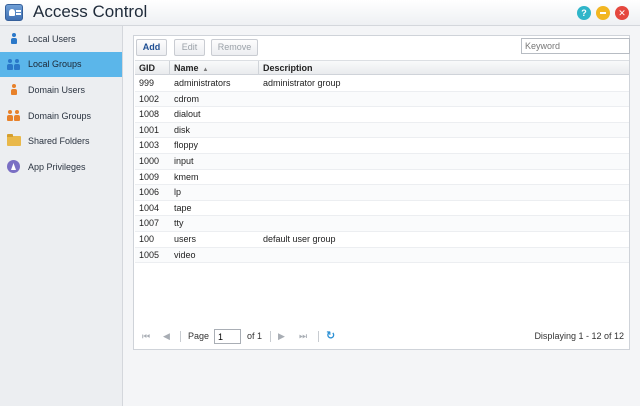 The height and width of the screenshot is (406, 640). I want to click on table-row: 1005 video, so click(382, 255).